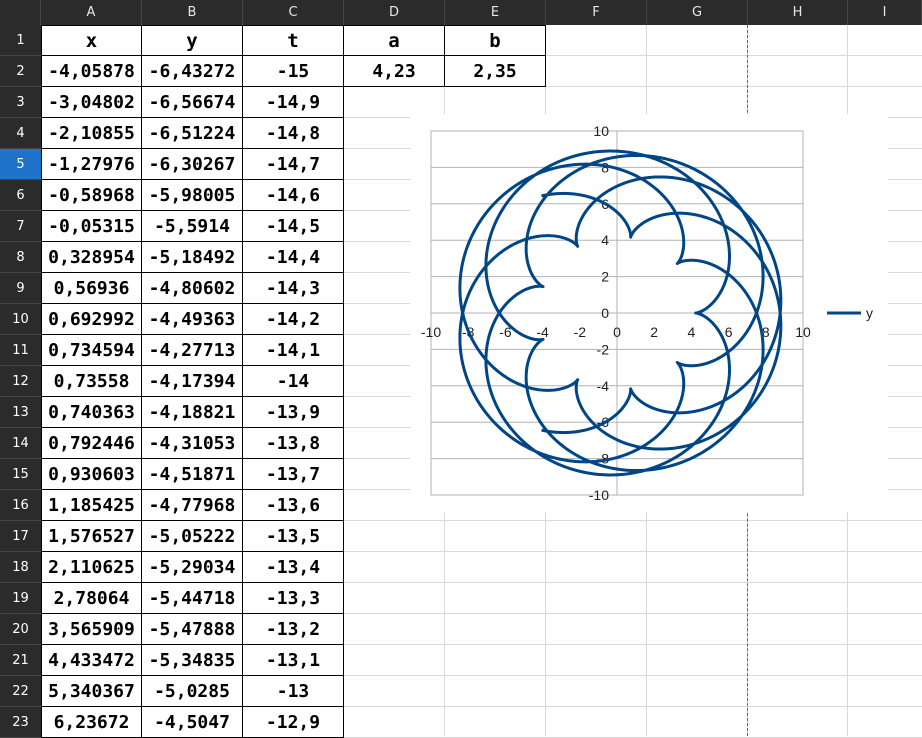 The height and width of the screenshot is (738, 922). What do you see at coordinates (192, 381) in the screenshot?
I see `cell-b12-y: -4,17394` at bounding box center [192, 381].